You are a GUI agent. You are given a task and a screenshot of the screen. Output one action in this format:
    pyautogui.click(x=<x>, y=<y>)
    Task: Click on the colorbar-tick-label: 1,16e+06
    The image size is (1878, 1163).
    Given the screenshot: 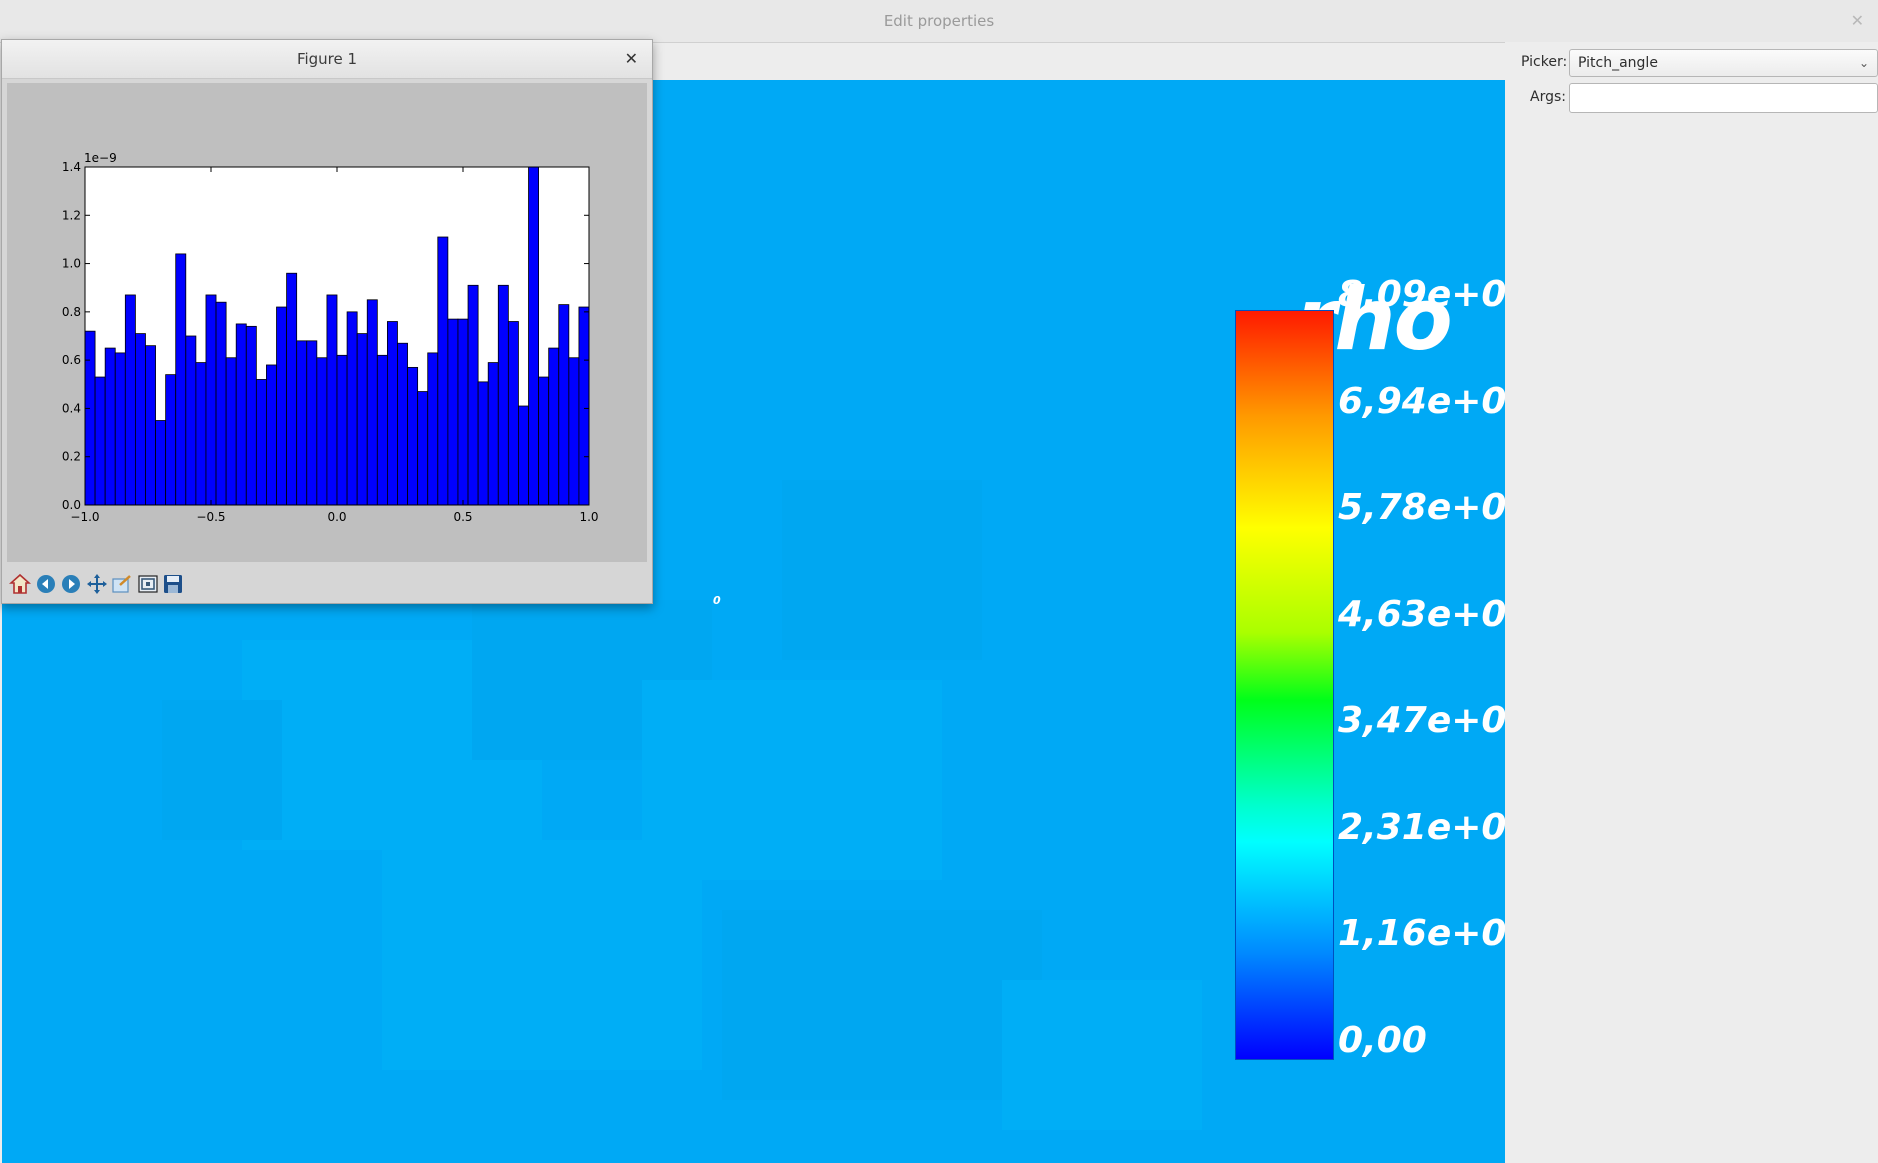 What is the action you would take?
    pyautogui.click(x=1421, y=934)
    